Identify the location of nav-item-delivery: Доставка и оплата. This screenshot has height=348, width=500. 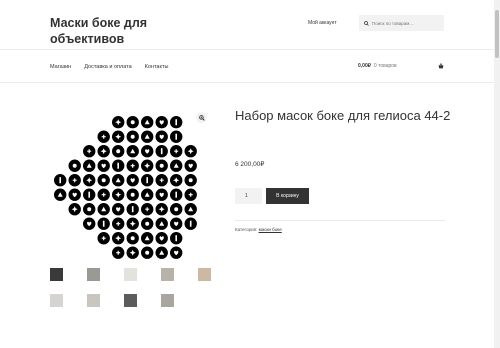
(107, 67).